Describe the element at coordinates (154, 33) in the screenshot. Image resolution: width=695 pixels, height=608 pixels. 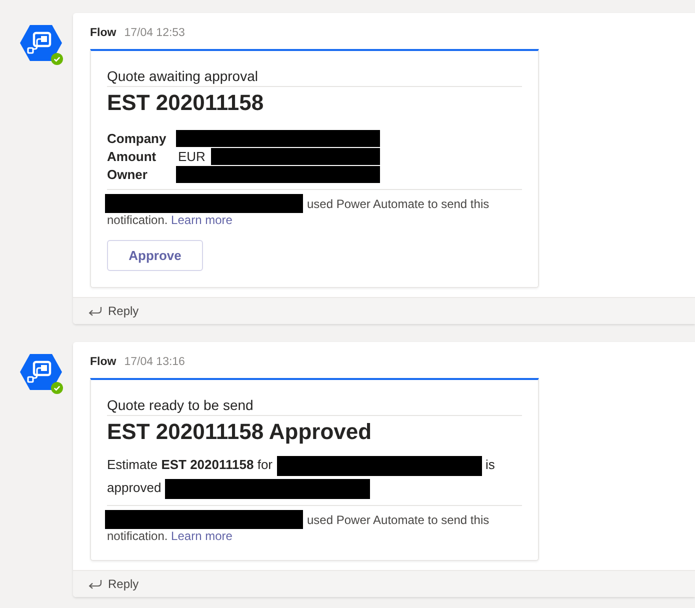
I see `message-time: 17/04 12:53` at that location.